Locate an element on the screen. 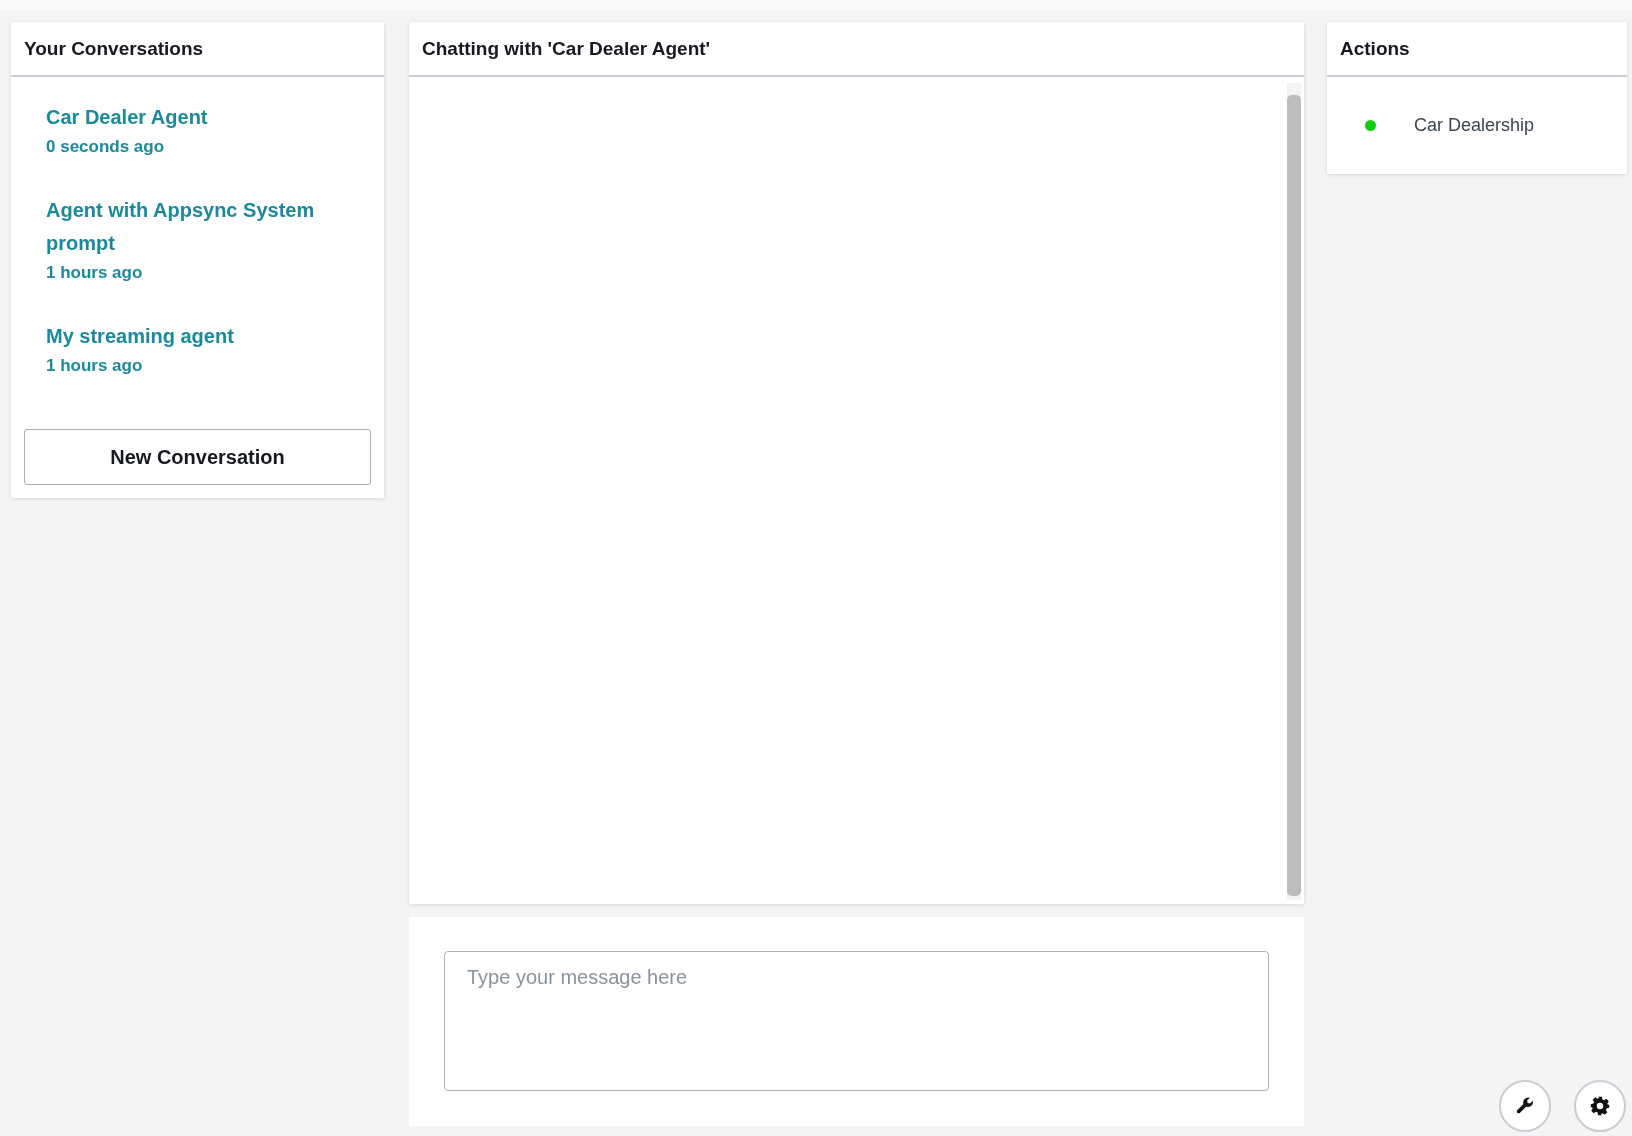 The height and width of the screenshot is (1136, 1632). settings-button is located at coordinates (1600, 1106).